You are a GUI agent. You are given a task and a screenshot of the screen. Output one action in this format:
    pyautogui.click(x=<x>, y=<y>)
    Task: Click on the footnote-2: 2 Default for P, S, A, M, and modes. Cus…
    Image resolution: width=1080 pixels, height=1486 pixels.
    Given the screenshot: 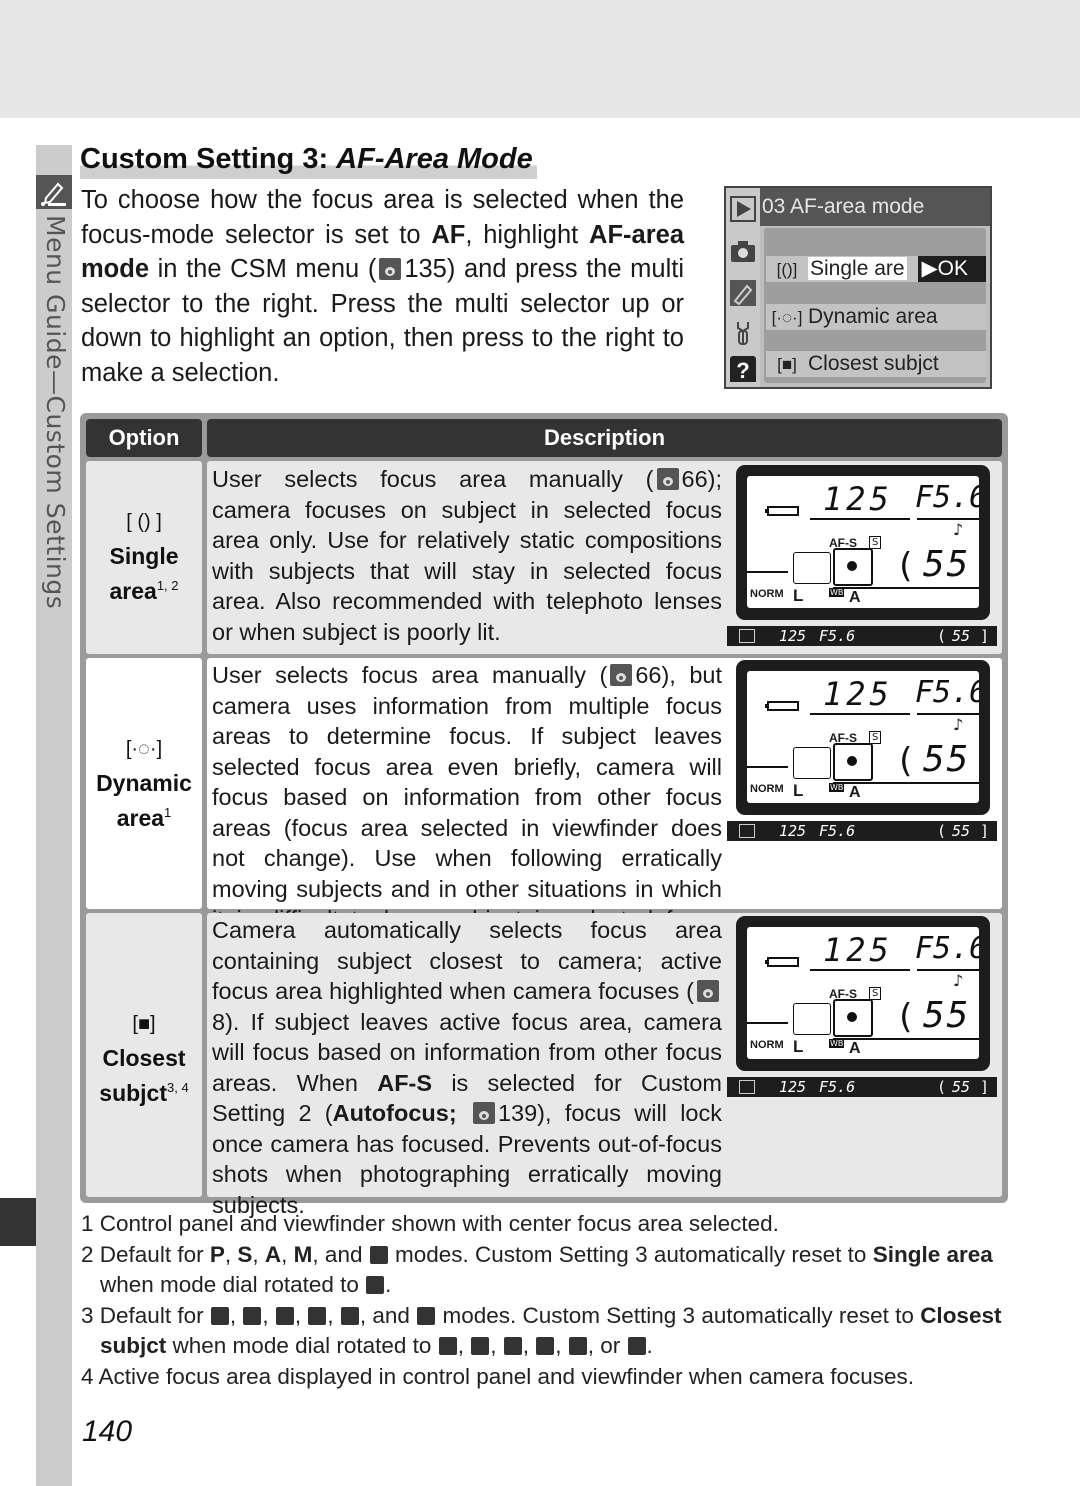 What is the action you would take?
    pyautogui.click(x=537, y=1269)
    